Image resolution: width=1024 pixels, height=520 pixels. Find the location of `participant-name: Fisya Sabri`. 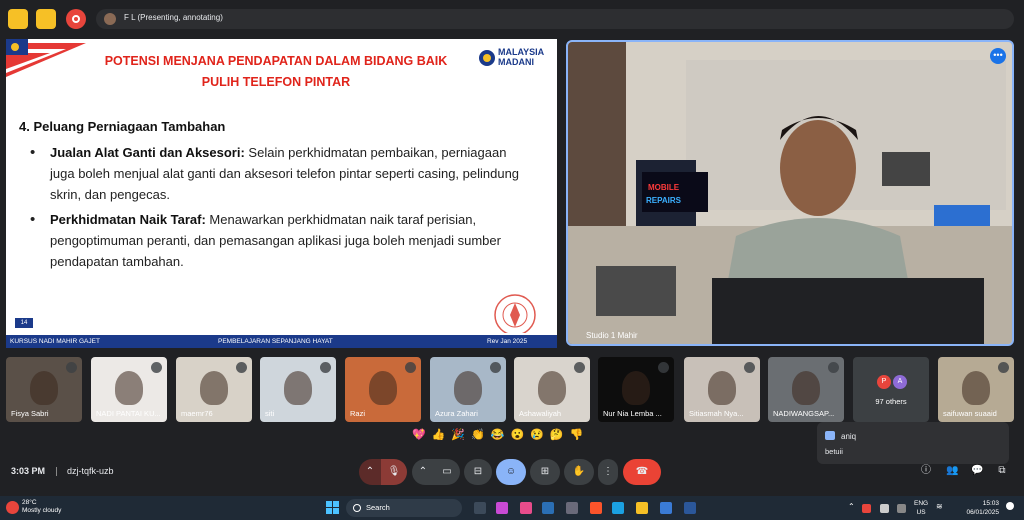

participant-name: Fisya Sabri is located at coordinates (30, 413).